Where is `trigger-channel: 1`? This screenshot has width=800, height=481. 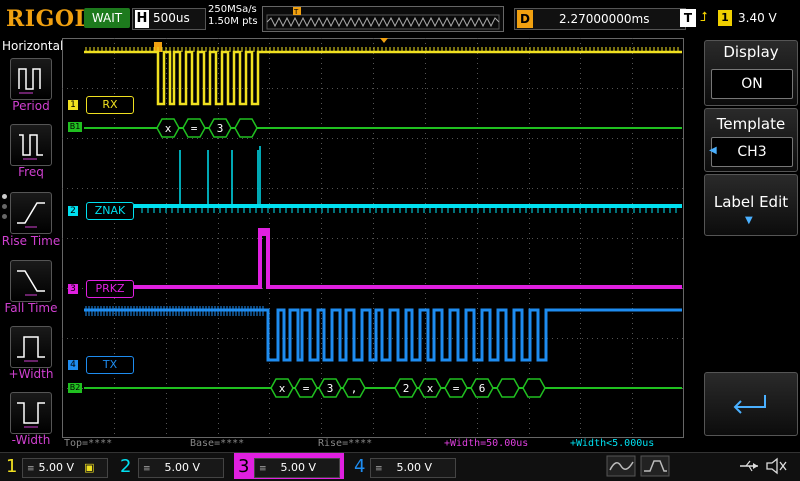
trigger-channel: 1 is located at coordinates (725, 18).